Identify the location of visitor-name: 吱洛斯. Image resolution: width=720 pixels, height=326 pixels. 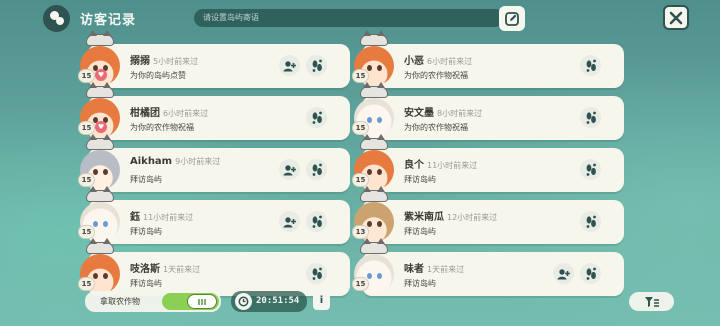
(145, 269).